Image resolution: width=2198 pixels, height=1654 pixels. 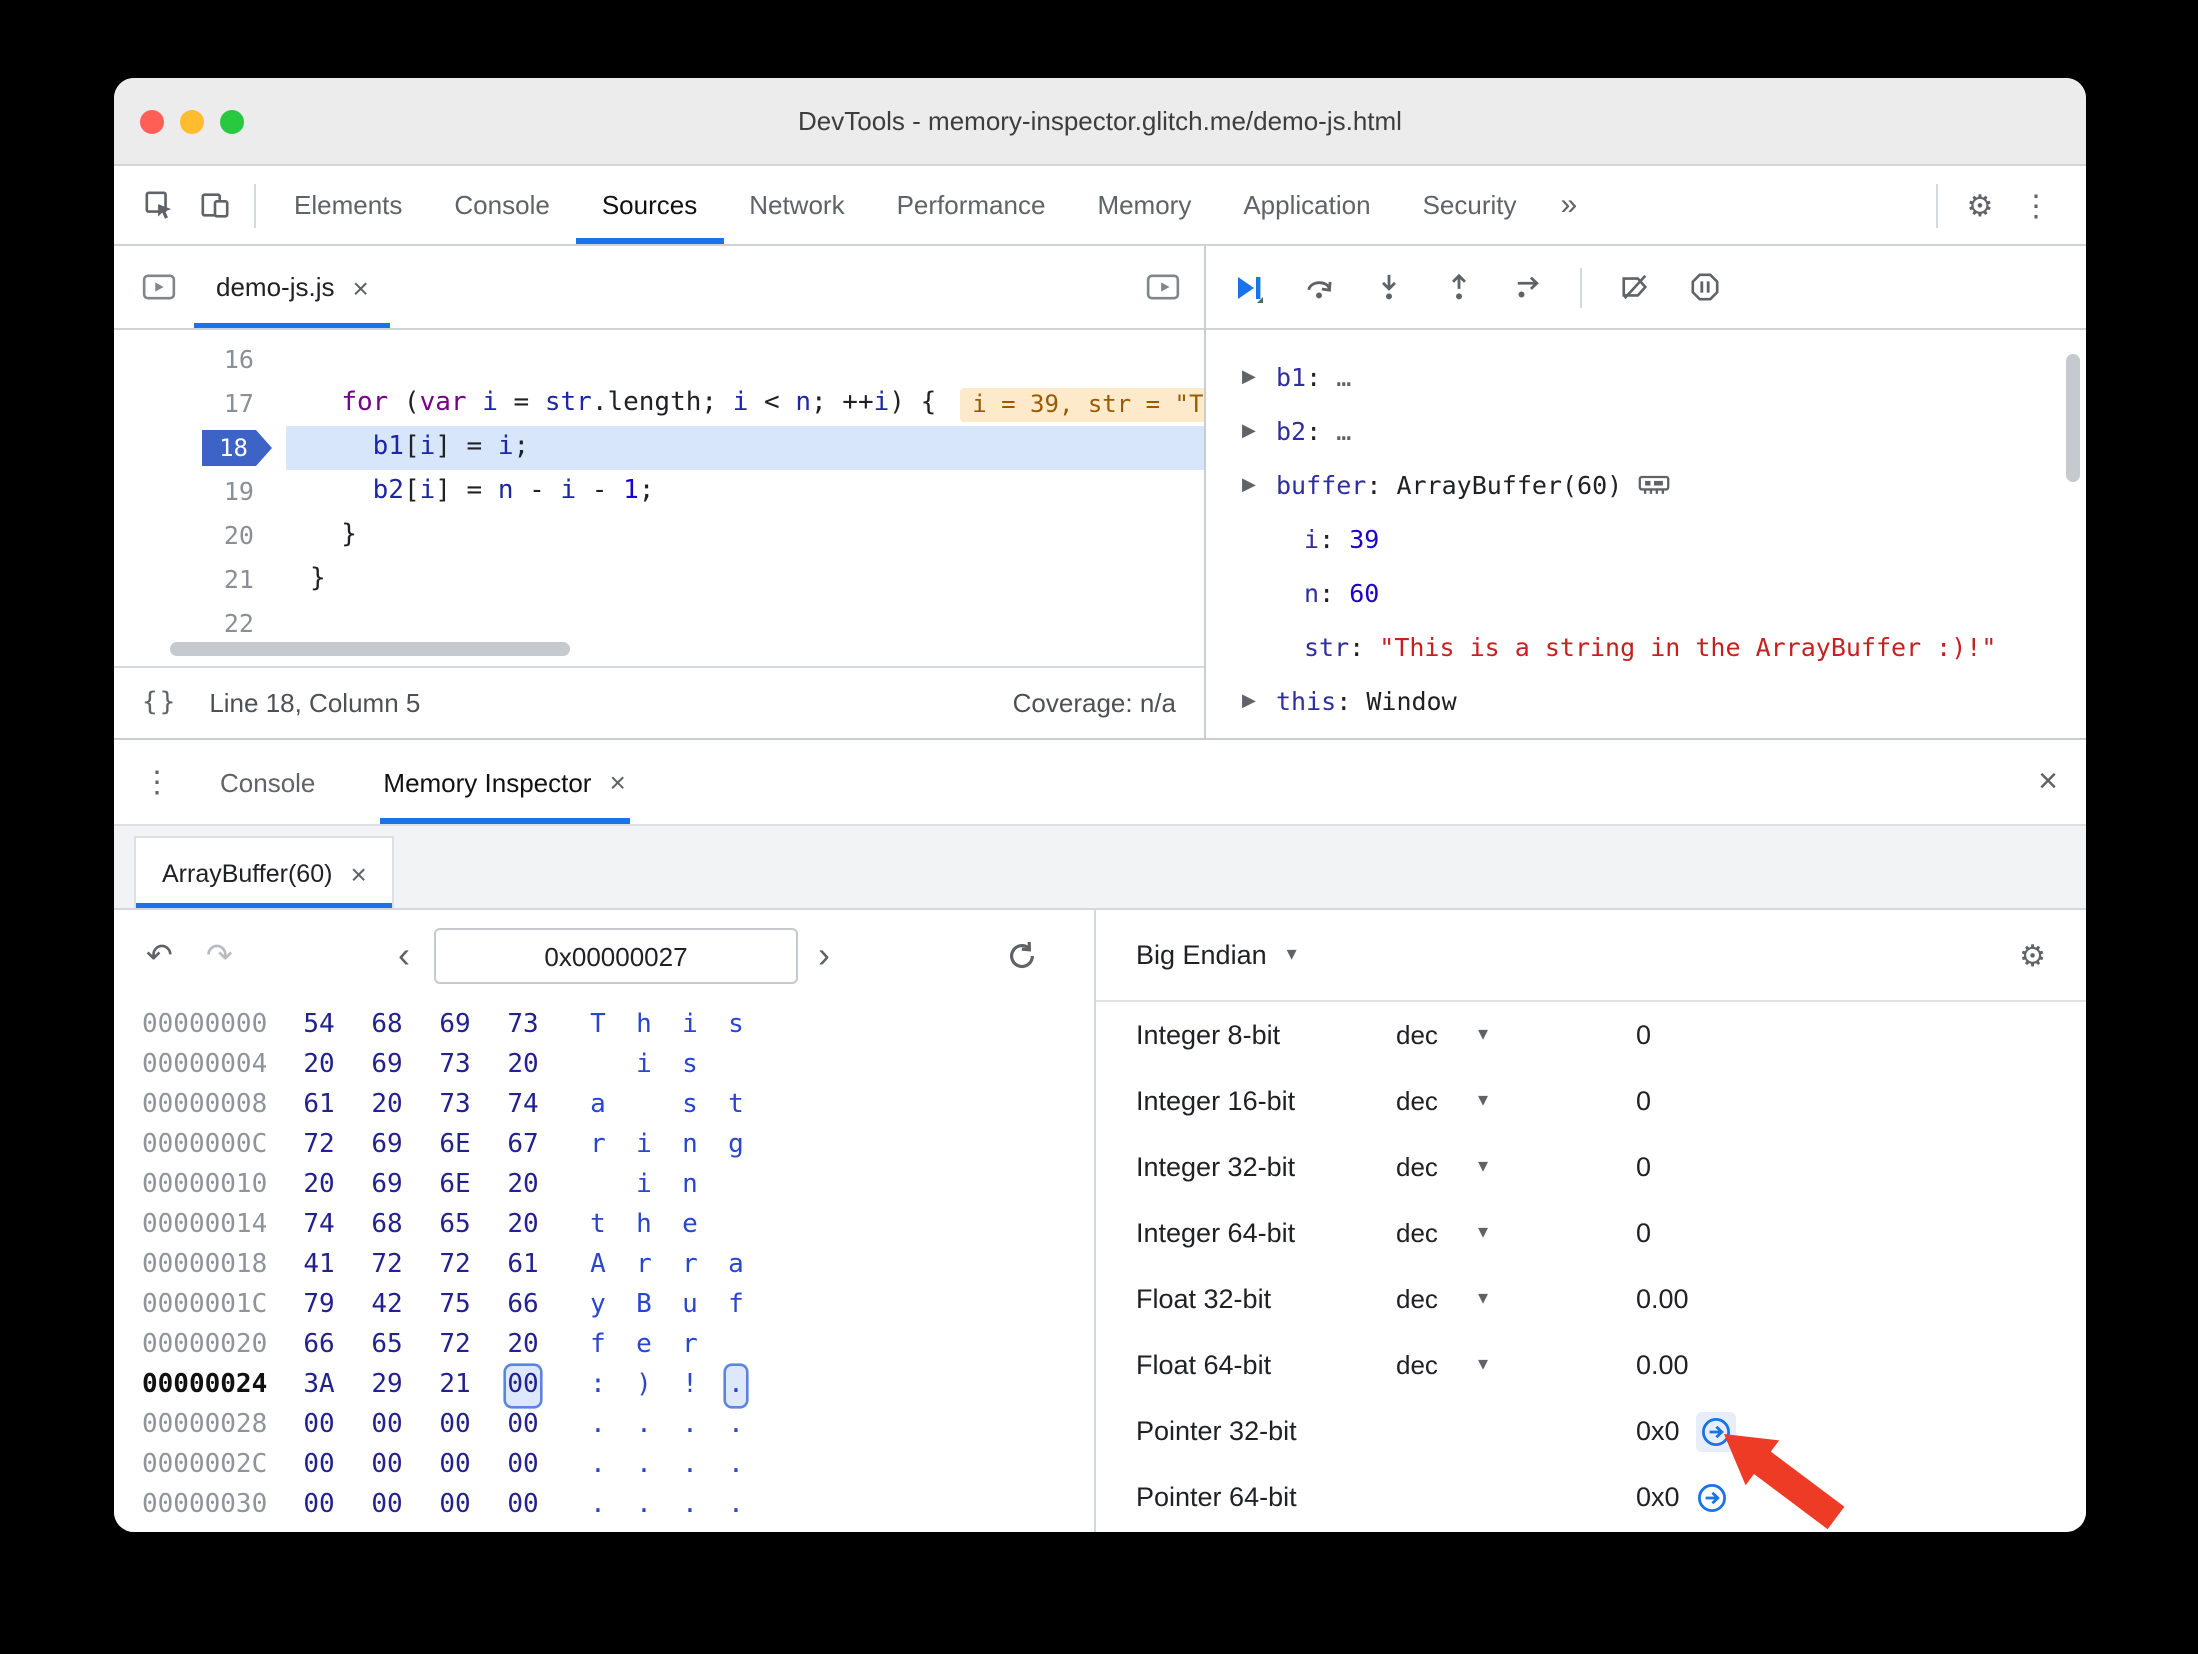 What do you see at coordinates (1654, 485) in the screenshot?
I see `memory-icon` at bounding box center [1654, 485].